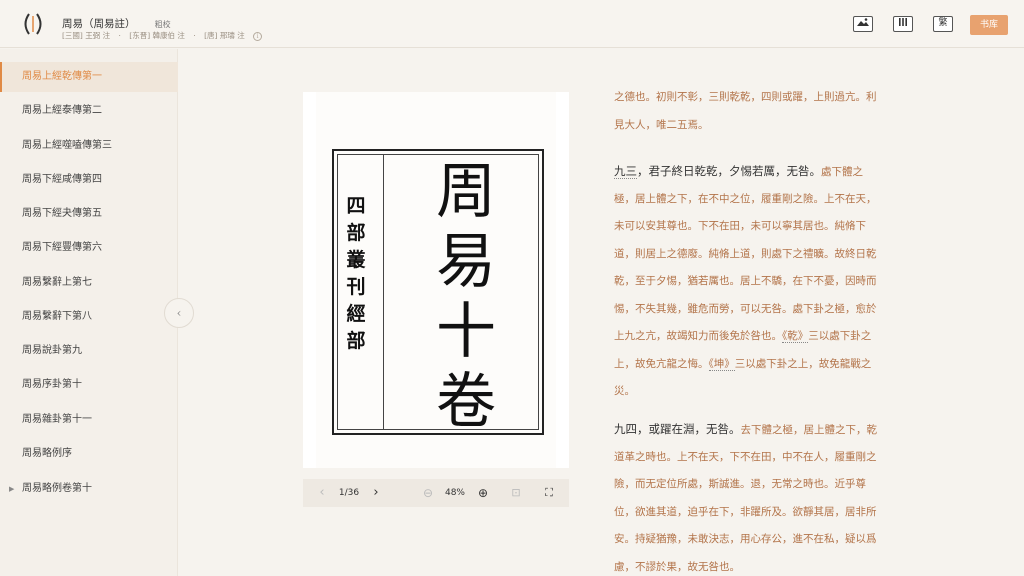  What do you see at coordinates (625, 171) in the screenshot?
I see `line-label: 九三` at bounding box center [625, 171].